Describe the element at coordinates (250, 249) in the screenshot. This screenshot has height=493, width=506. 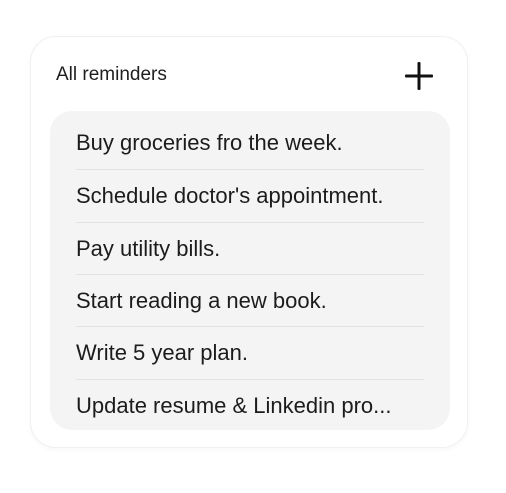
I see `reminder-item: Pay utility bills.` at that location.